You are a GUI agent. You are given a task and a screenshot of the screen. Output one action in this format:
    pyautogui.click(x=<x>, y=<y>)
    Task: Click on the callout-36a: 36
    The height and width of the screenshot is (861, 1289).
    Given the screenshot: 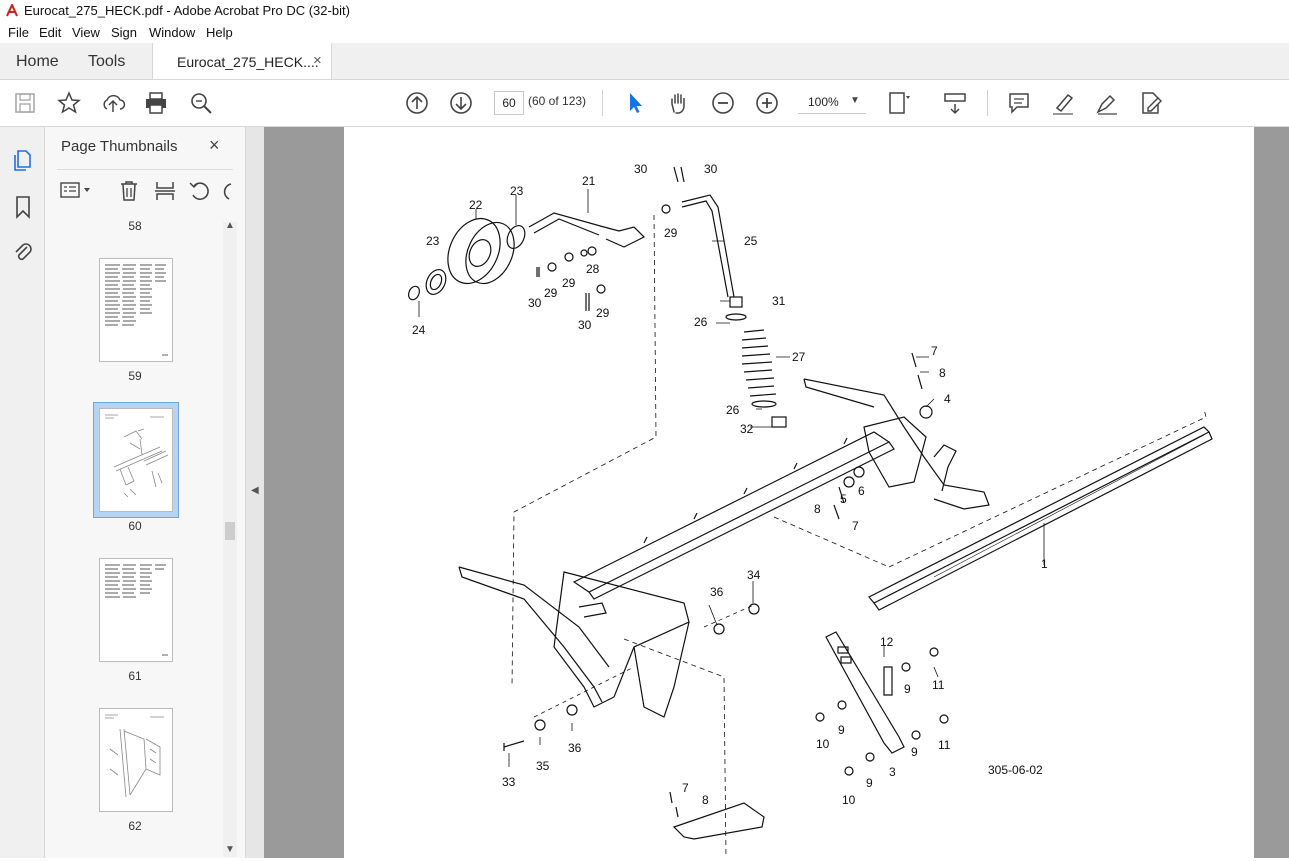 What is the action you would take?
    pyautogui.click(x=717, y=592)
    